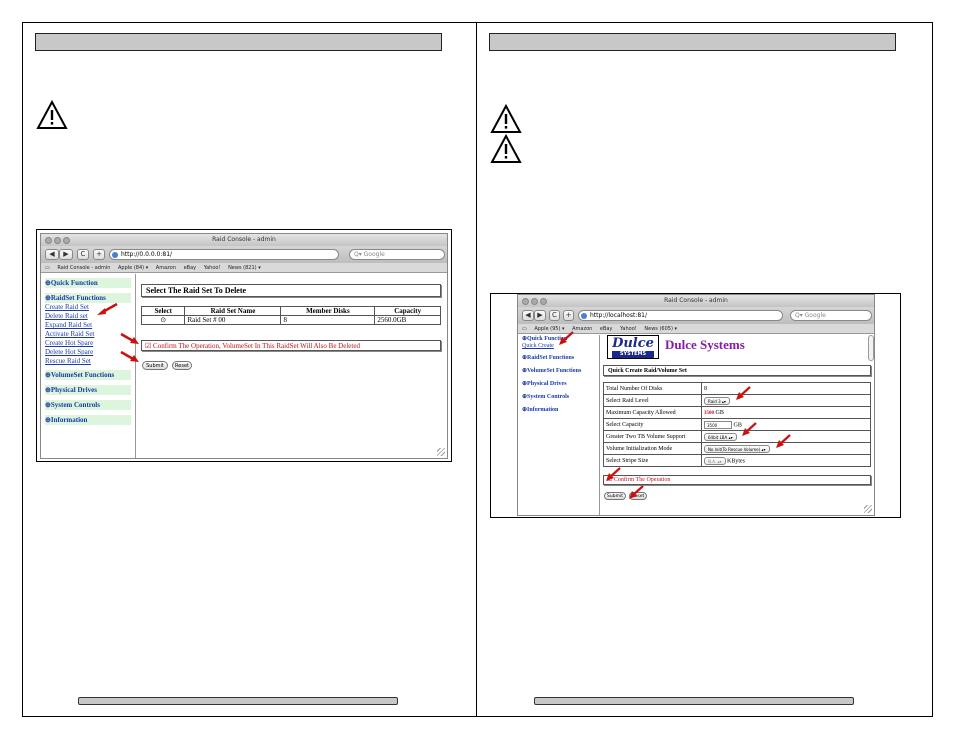  Describe the element at coordinates (717, 400) in the screenshot. I see `raid-level-select: Raid 3 ▴▾` at that location.